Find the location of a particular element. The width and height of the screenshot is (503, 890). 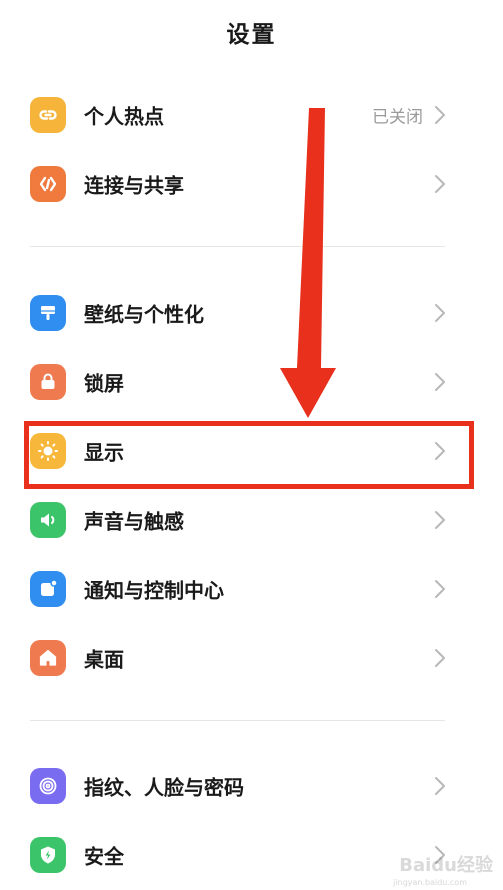

settings-label-sound: 声音与触感 is located at coordinates (134, 521).